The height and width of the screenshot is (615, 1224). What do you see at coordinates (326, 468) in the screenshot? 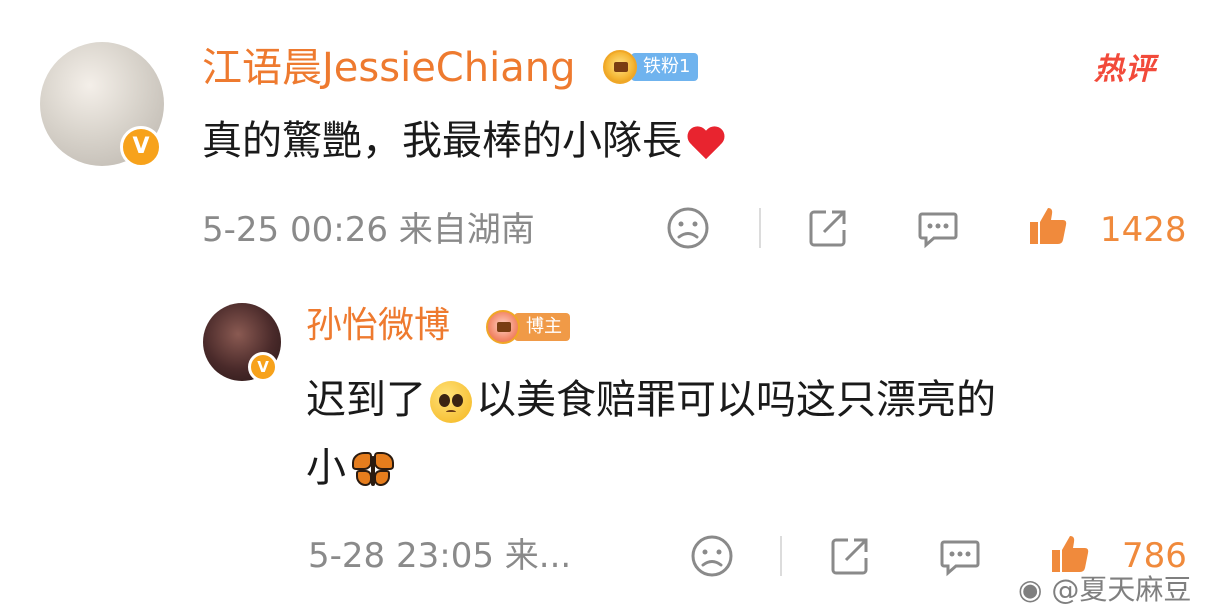
I see `reply-text-end: 小` at bounding box center [326, 468].